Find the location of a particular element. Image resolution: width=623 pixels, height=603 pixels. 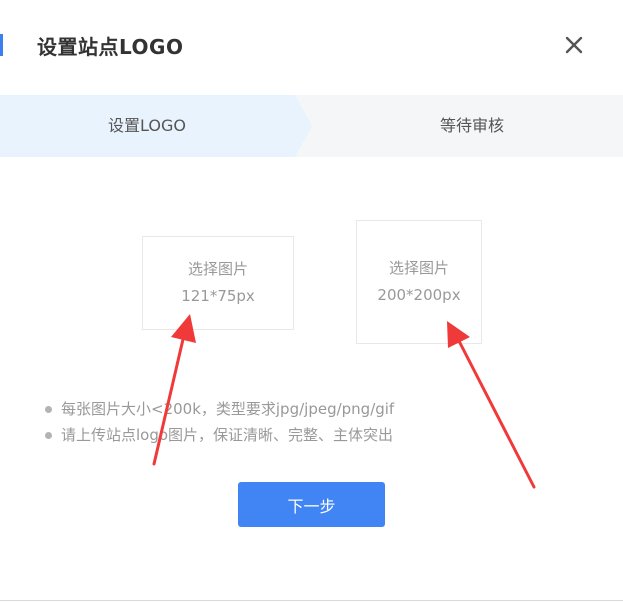

note-item: 请上传站点logo图片，保证清晰、完整、主体突出 is located at coordinates (219, 435).